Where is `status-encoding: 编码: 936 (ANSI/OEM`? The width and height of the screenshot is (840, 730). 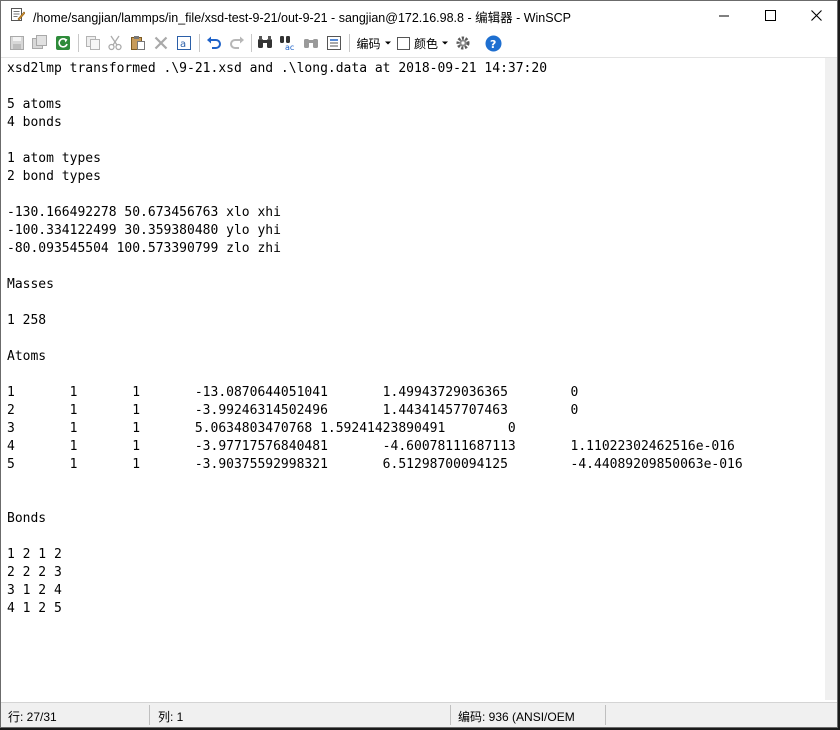
status-encoding: 编码: 936 (ANSI/OEM is located at coordinates (516, 717).